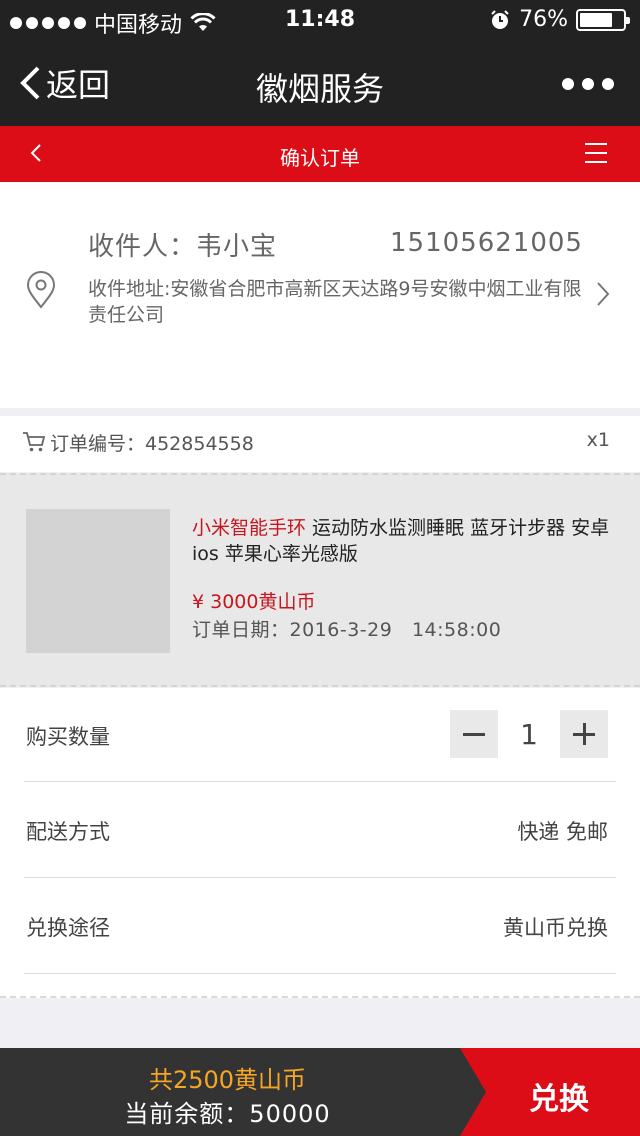 The image size is (640, 1136). I want to click on cart-icon, so click(34, 442).